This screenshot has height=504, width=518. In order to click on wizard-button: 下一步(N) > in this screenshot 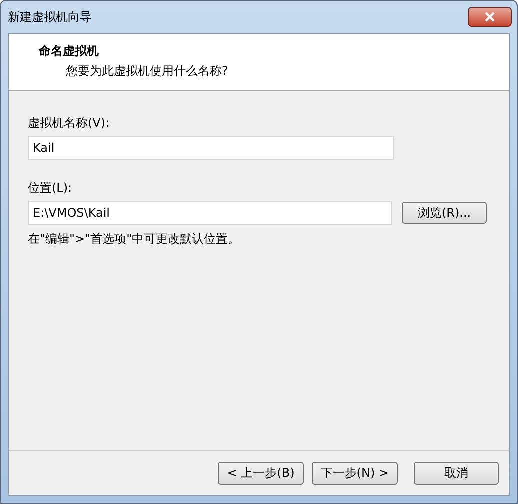, I will do `click(355, 473)`.